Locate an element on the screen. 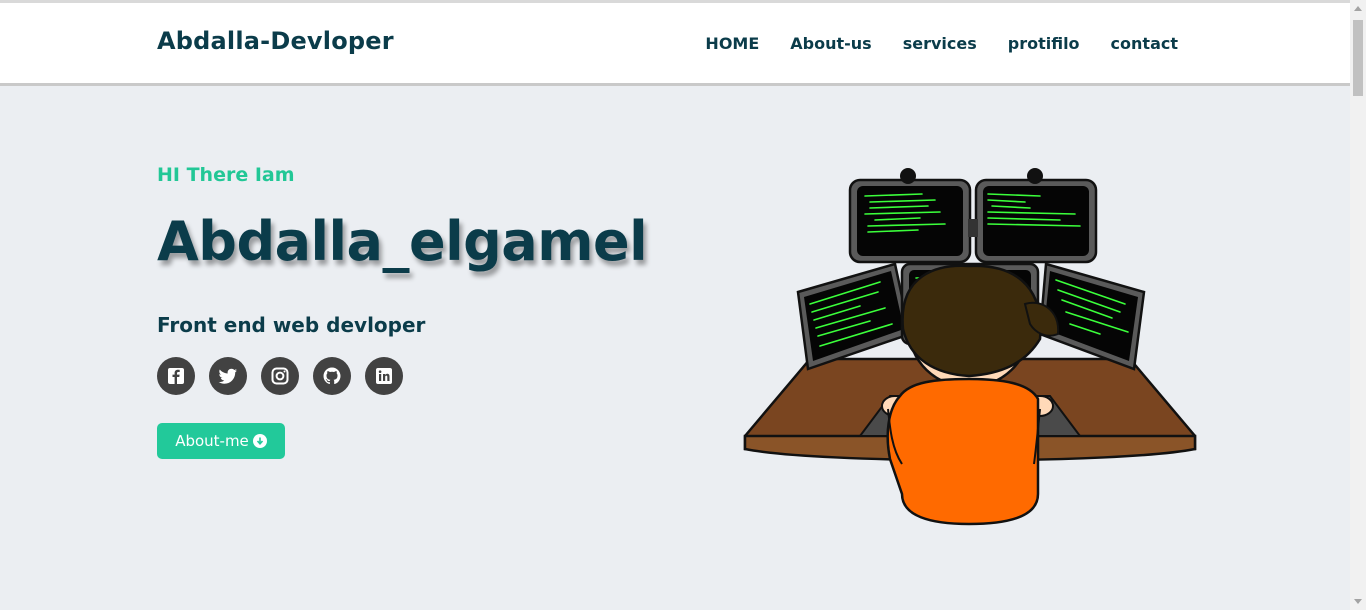 This screenshot has height=610, width=1366. instagram-icon is located at coordinates (280, 376).